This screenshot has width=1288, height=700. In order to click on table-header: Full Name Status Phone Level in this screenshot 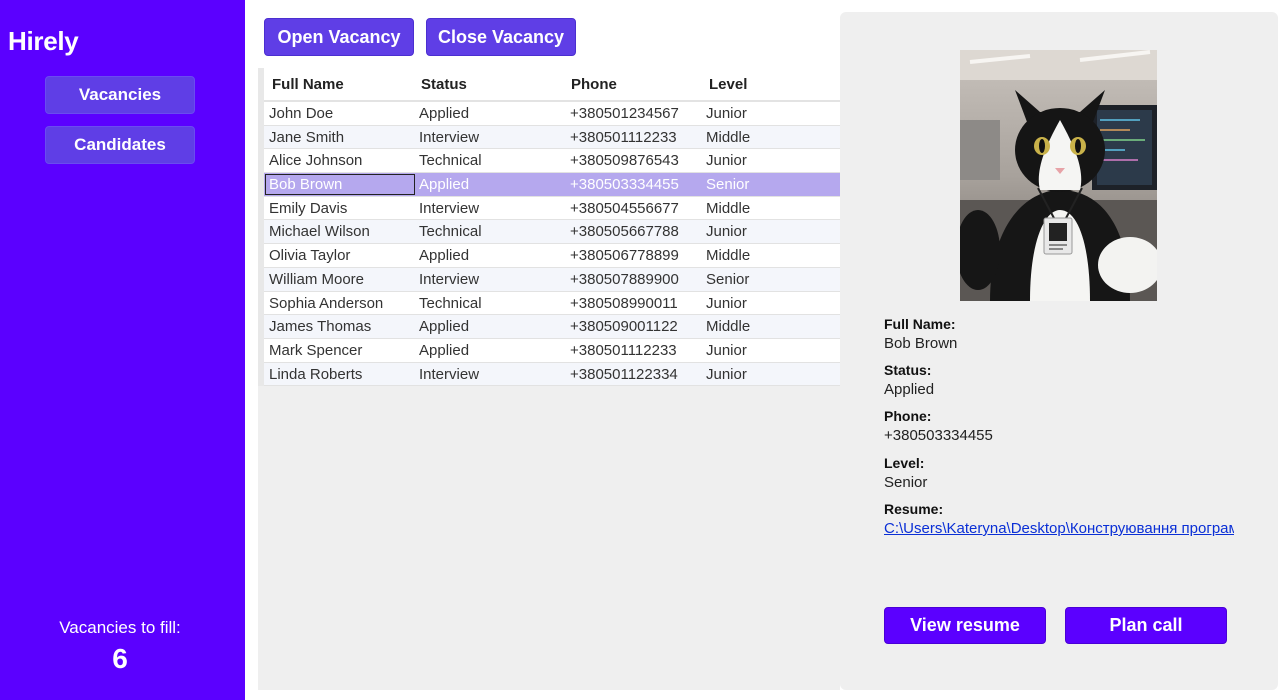, I will do `click(552, 85)`.